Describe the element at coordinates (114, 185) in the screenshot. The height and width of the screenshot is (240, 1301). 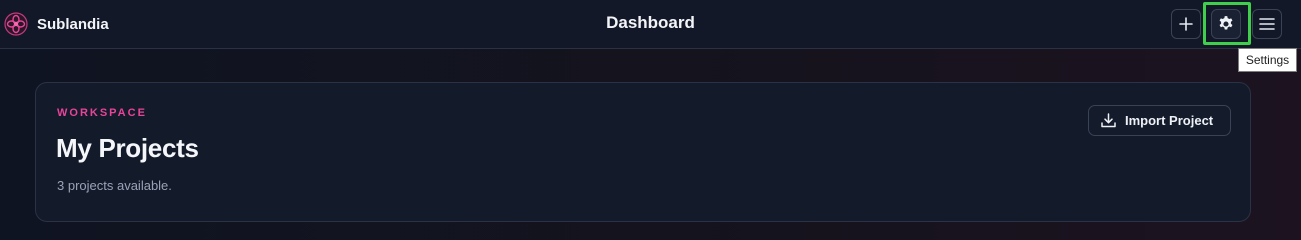
I see `projects-count: 3 projects available.` at that location.